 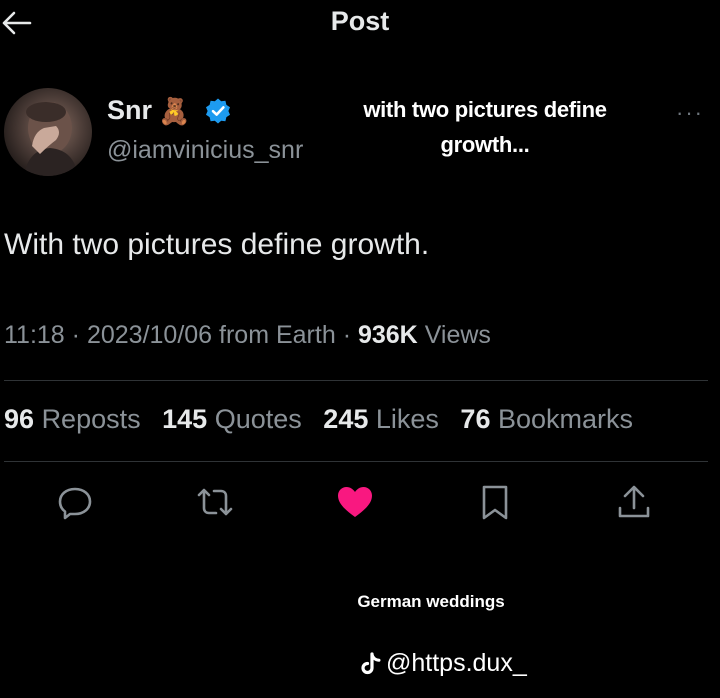 What do you see at coordinates (218, 110) in the screenshot?
I see `verified-badge-icon` at bounding box center [218, 110].